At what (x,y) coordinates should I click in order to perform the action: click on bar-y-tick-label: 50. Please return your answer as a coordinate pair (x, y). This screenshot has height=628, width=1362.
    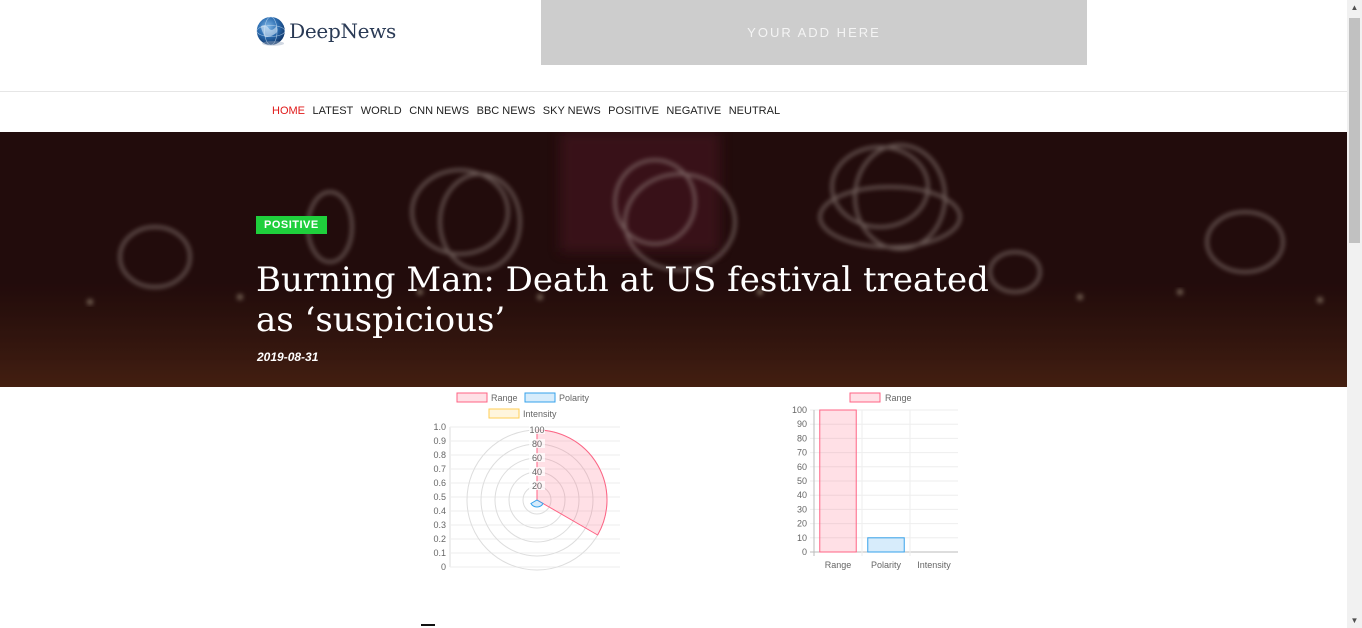
    Looking at the image, I should click on (802, 481).